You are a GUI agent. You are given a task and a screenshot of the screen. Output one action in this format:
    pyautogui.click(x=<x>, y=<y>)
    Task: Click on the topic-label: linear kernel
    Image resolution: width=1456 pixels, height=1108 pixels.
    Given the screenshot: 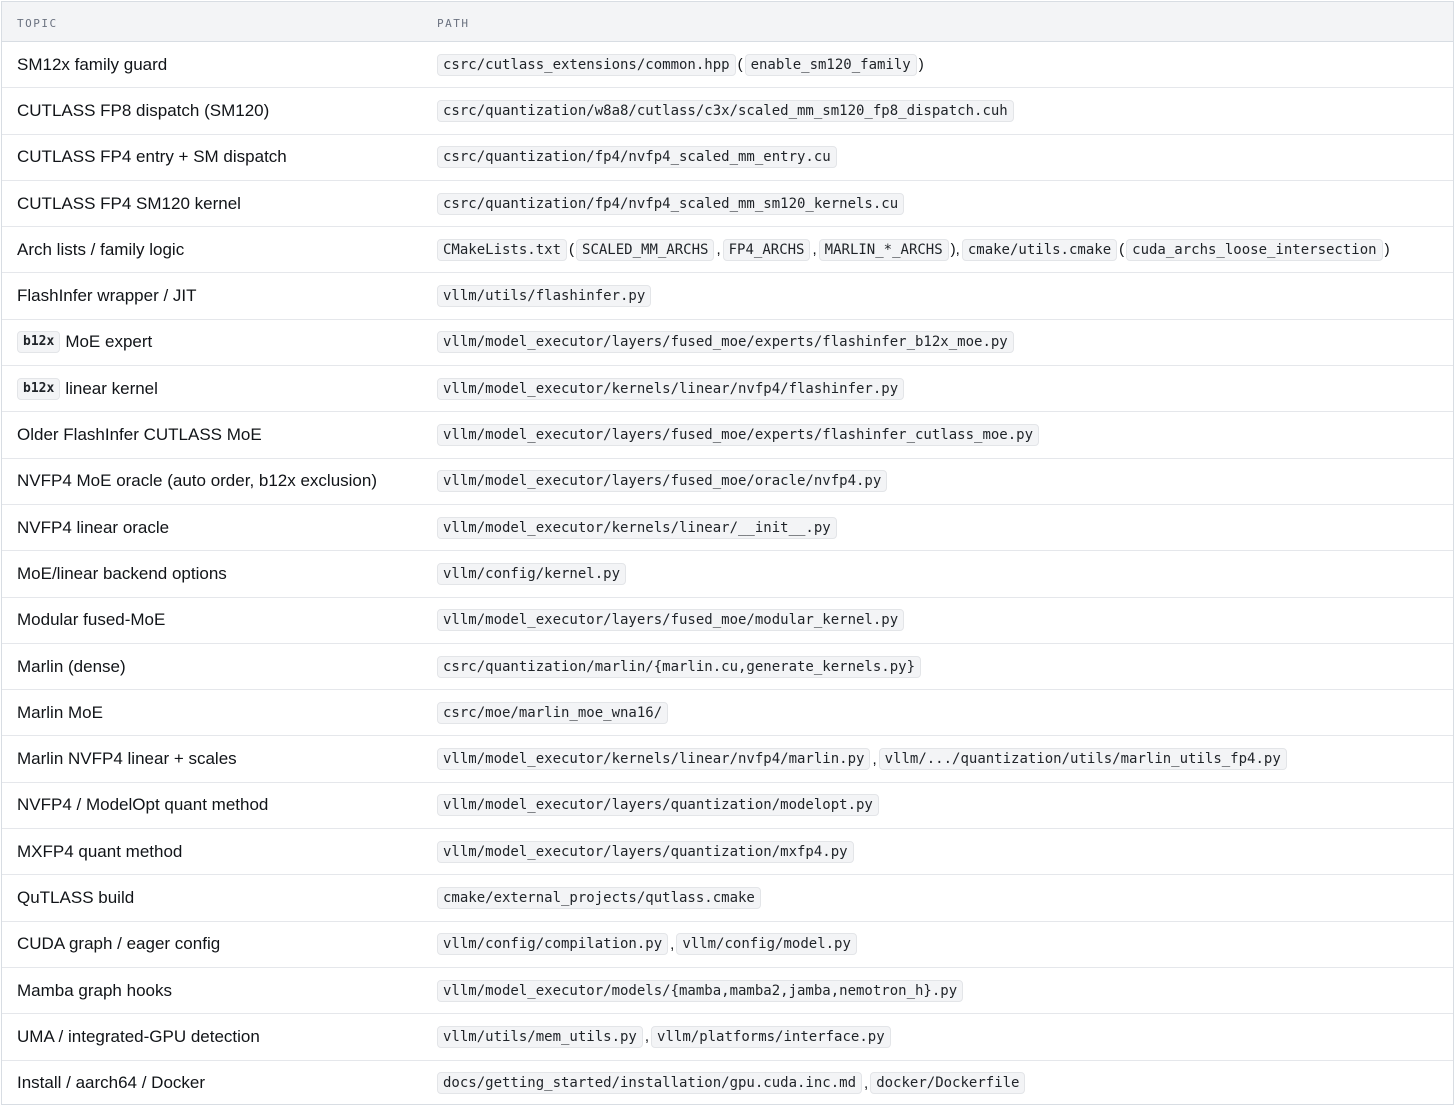 What is the action you would take?
    pyautogui.click(x=111, y=388)
    